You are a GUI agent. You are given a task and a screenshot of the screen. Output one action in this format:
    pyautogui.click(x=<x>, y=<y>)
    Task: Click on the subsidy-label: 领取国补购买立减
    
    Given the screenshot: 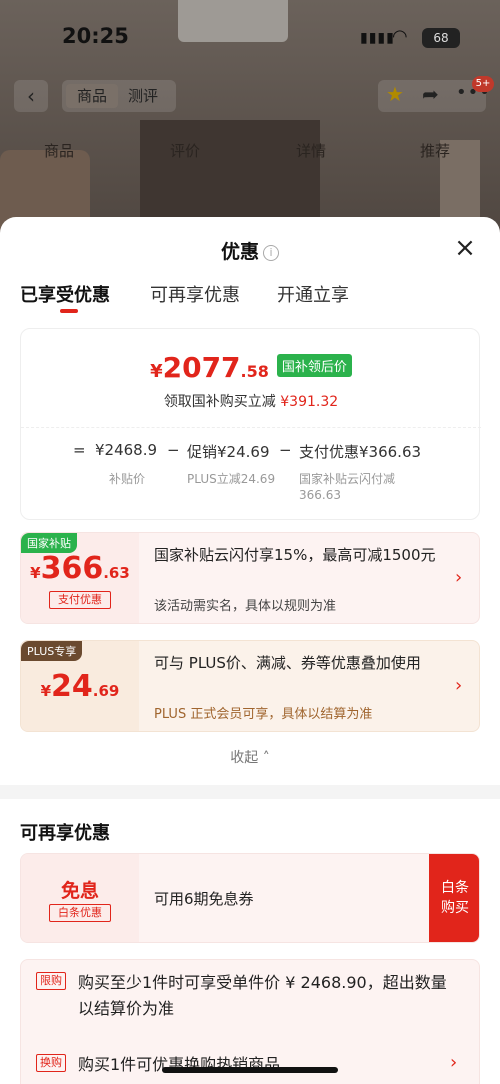 What is the action you would take?
    pyautogui.click(x=219, y=402)
    